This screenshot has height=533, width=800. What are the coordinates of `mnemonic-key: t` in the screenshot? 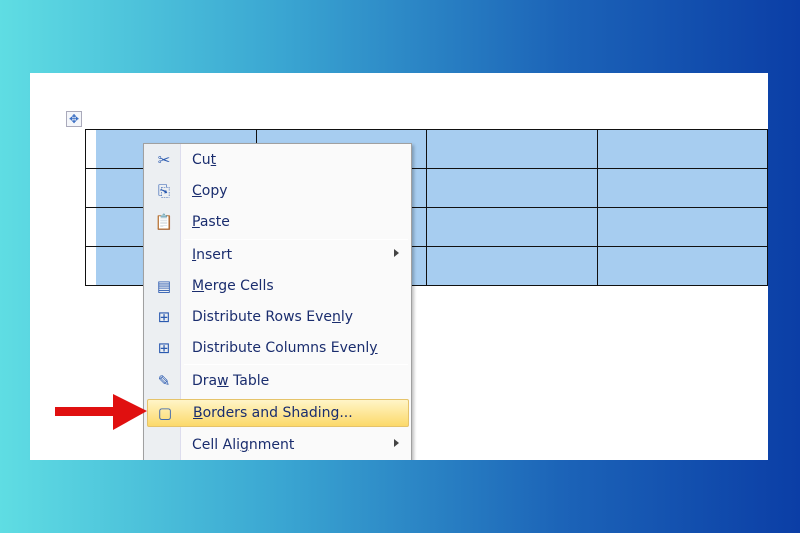 It's located at (213, 160).